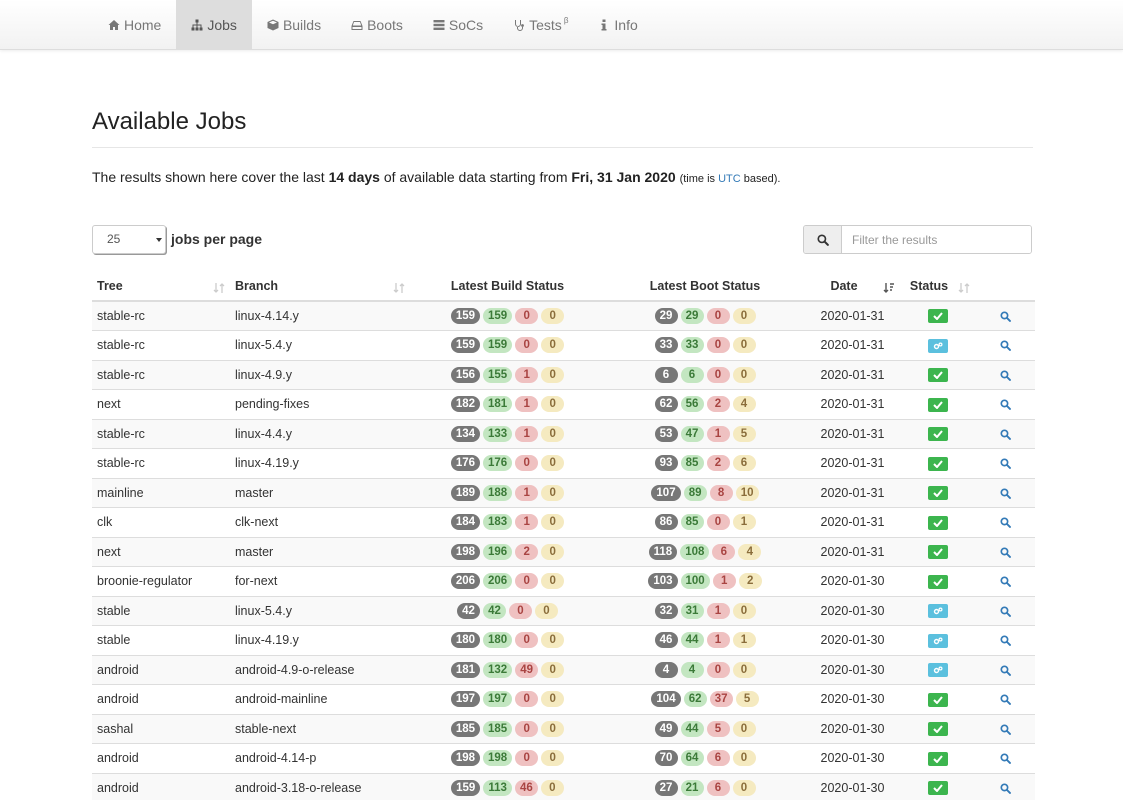  I want to click on table-row: mainline master 189 188 1 0 107 89 8 10 2020-01-31, so click(563, 492).